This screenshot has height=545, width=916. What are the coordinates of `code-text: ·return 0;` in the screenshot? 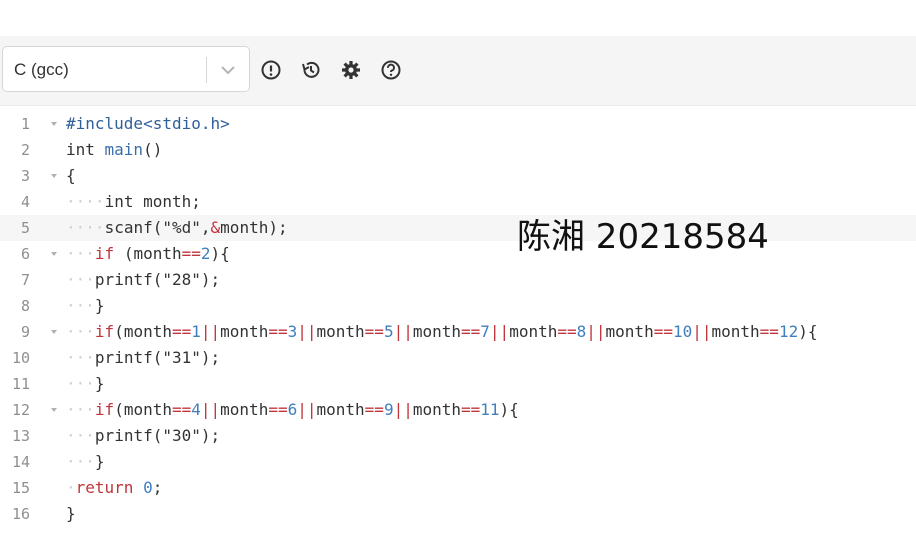 It's located at (114, 487).